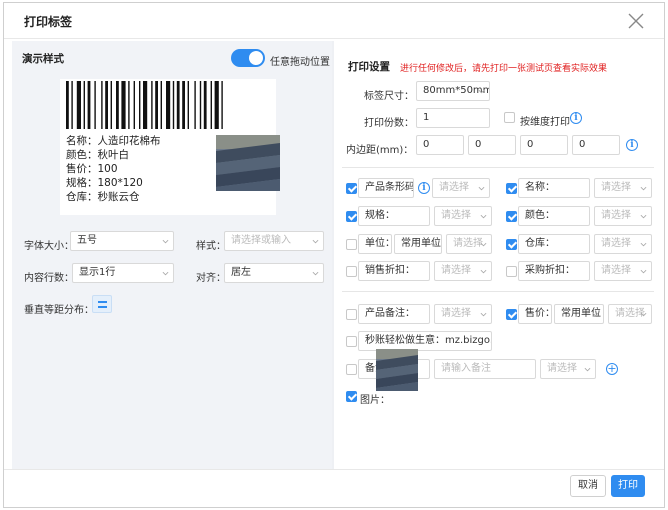  What do you see at coordinates (394, 314) in the screenshot?
I see `product-note-field: 产品备注：` at bounding box center [394, 314].